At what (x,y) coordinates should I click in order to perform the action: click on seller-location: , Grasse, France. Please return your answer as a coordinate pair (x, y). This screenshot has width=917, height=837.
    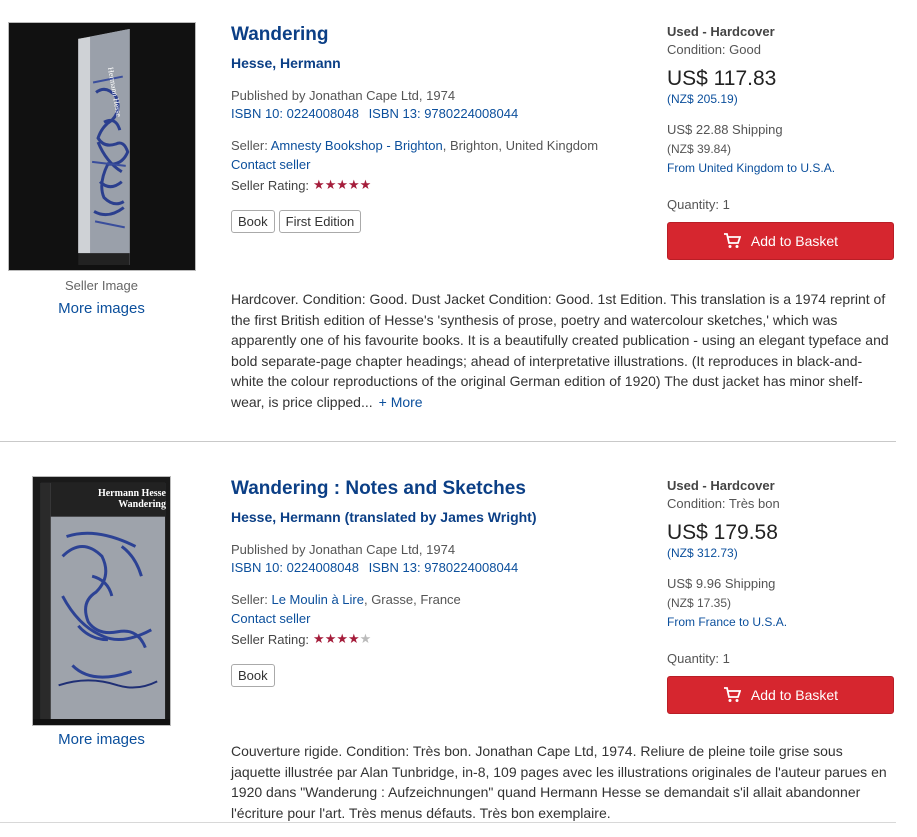
    Looking at the image, I should click on (412, 599).